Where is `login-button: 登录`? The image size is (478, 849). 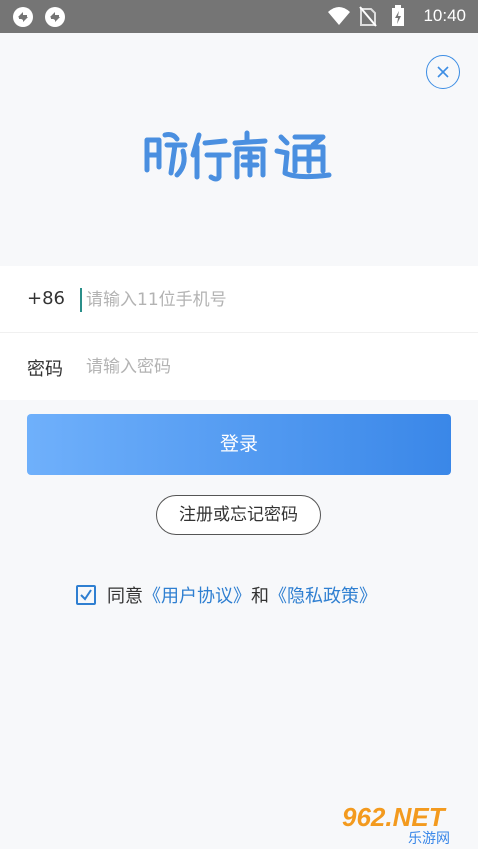
login-button: 登录 is located at coordinates (239, 444).